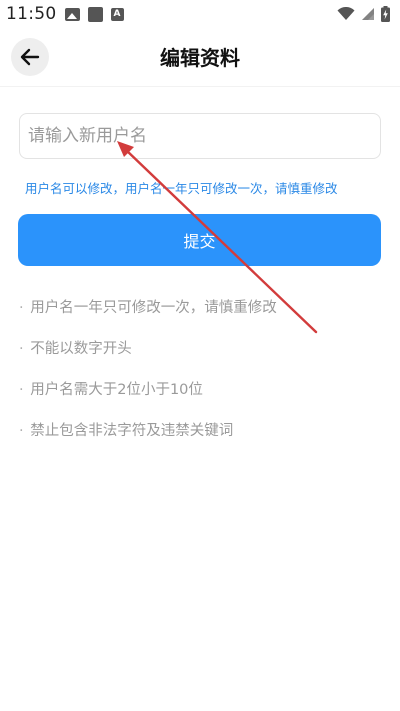  Describe the element at coordinates (200, 14) in the screenshot. I see `status-bar: 11:50 A` at that location.